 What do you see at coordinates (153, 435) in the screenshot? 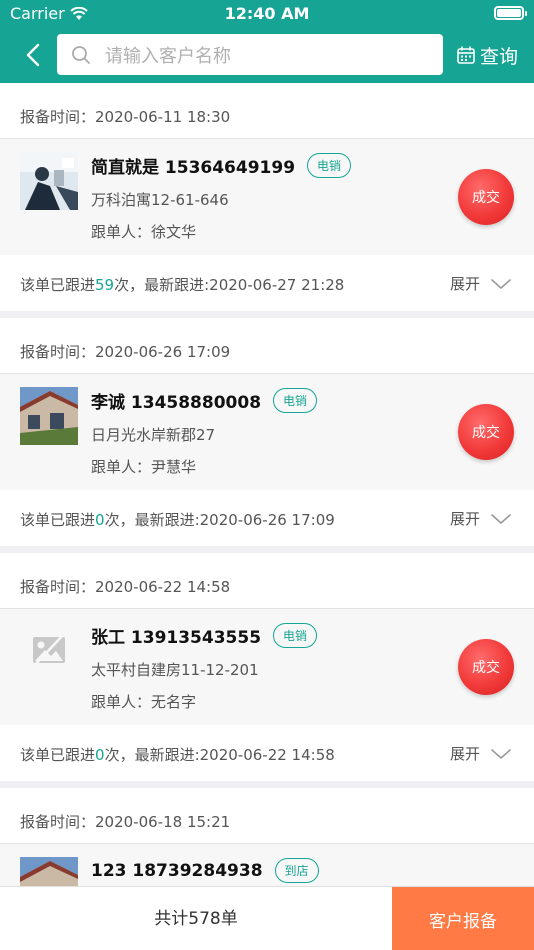
I see `customer-address: 日月光水岸新郡27` at bounding box center [153, 435].